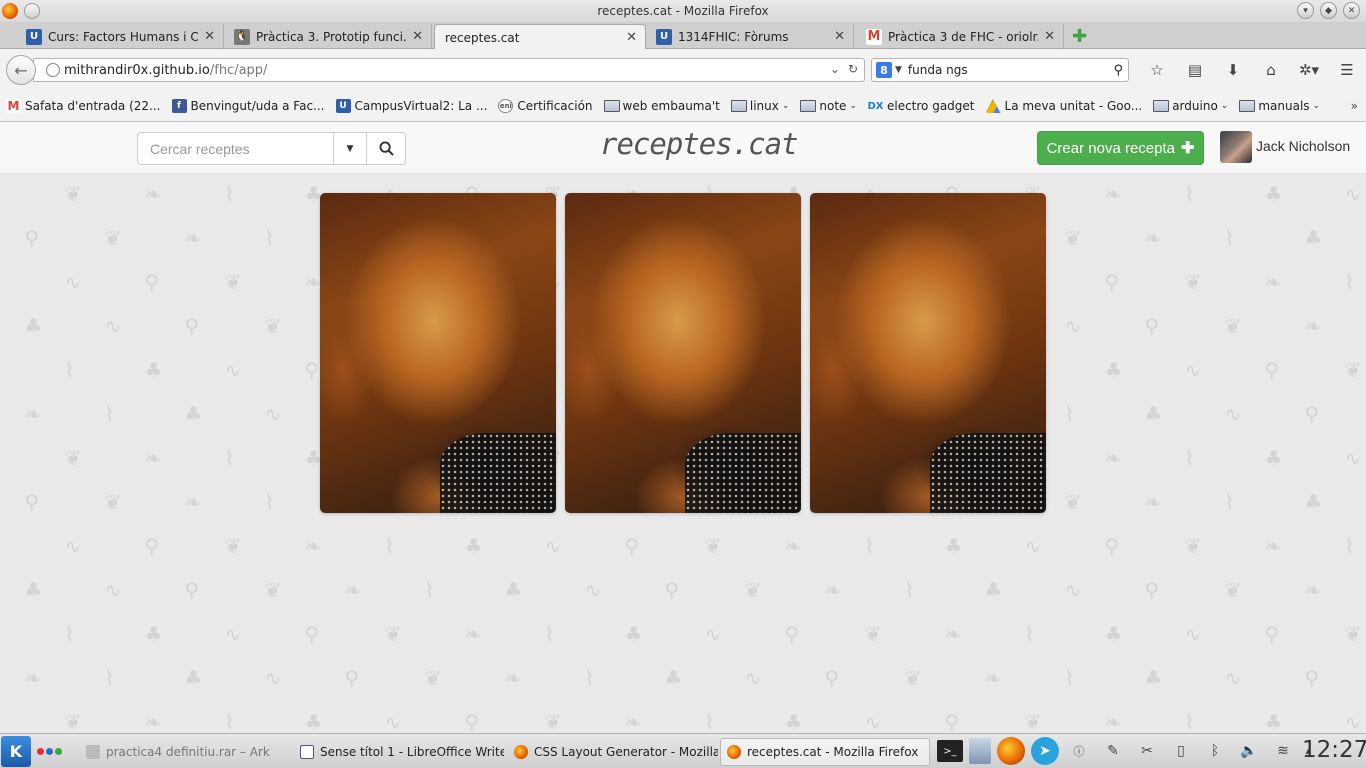  What do you see at coordinates (1190, 106) in the screenshot?
I see `bookmark-folder: arduino ⌄` at bounding box center [1190, 106].